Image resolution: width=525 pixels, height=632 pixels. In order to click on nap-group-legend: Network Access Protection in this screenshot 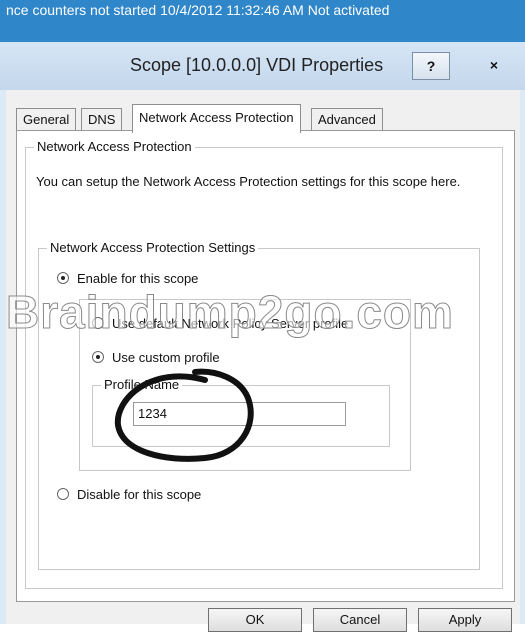, I will do `click(114, 146)`.